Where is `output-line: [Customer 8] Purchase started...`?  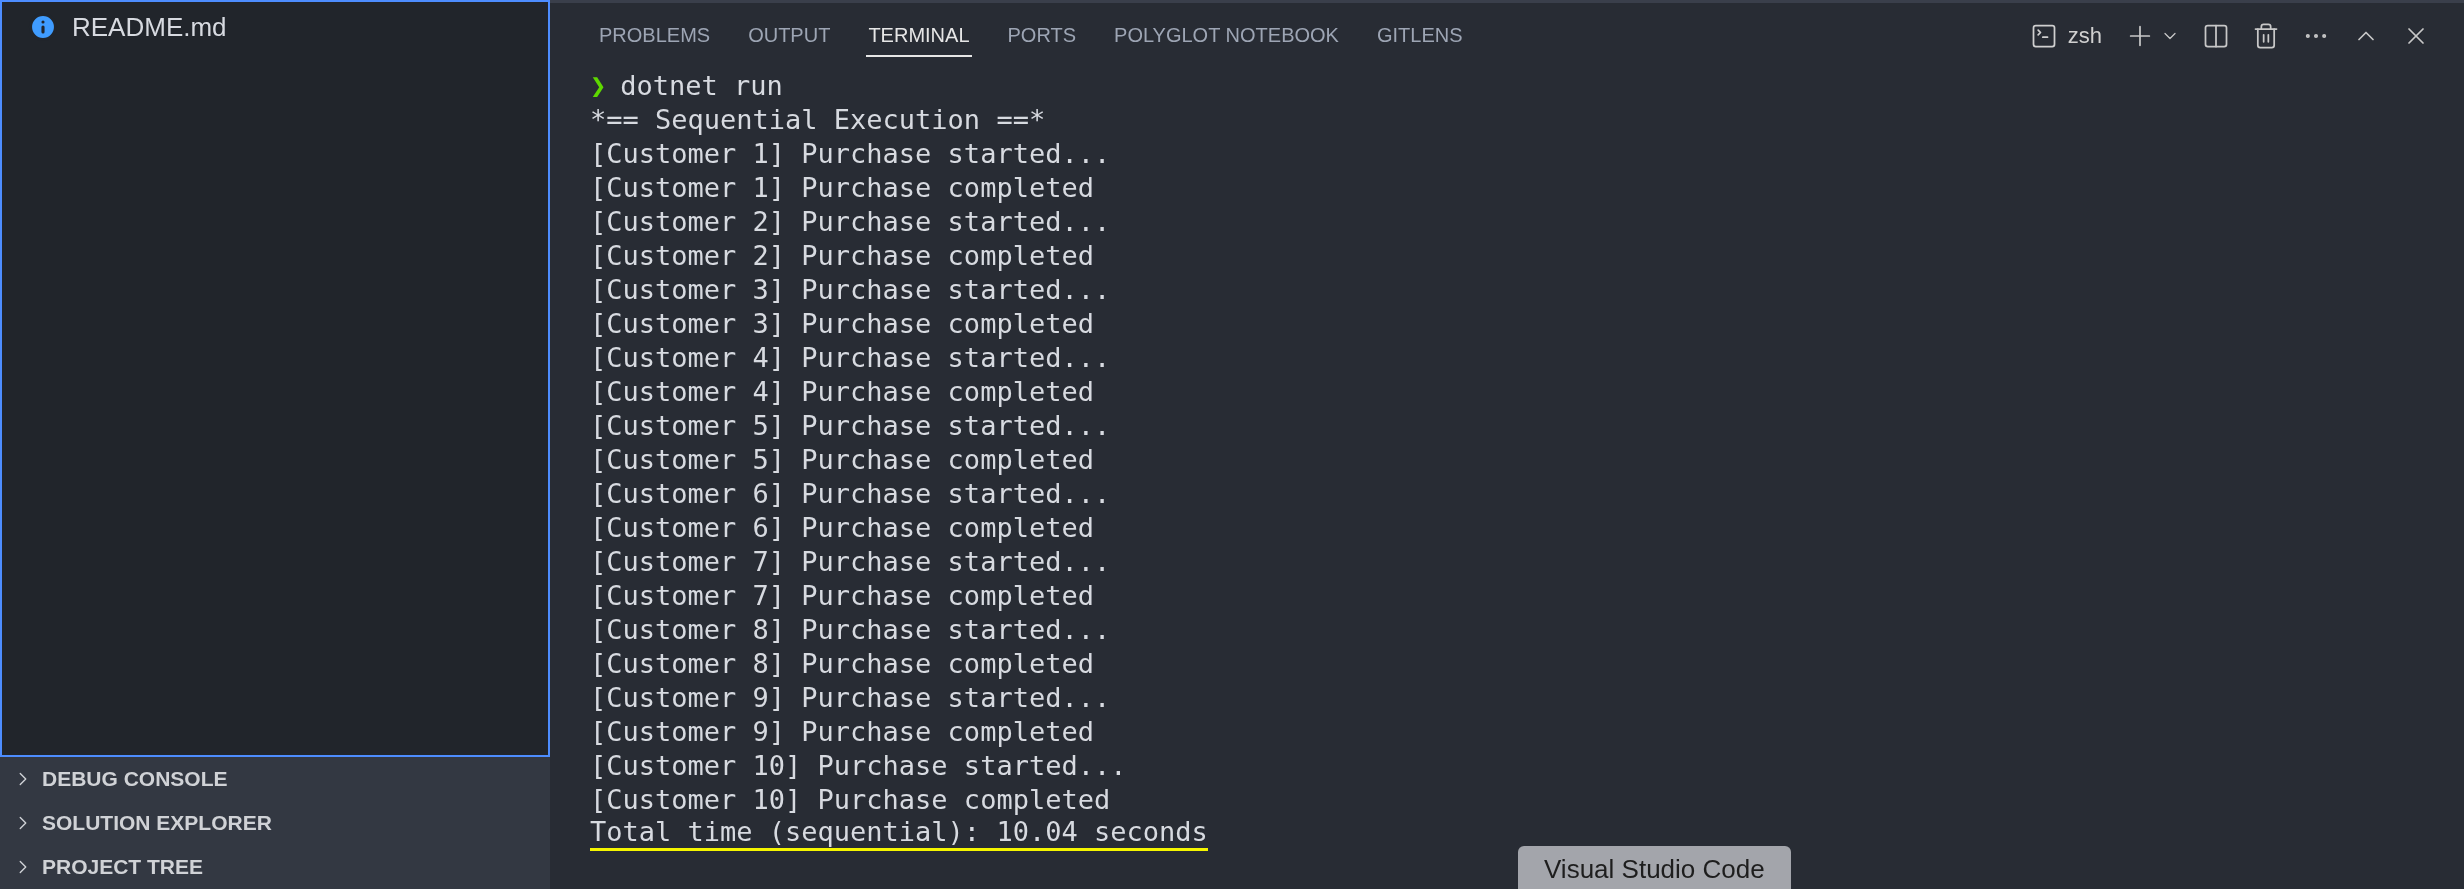
output-line: [Customer 8] Purchase started... is located at coordinates (850, 630).